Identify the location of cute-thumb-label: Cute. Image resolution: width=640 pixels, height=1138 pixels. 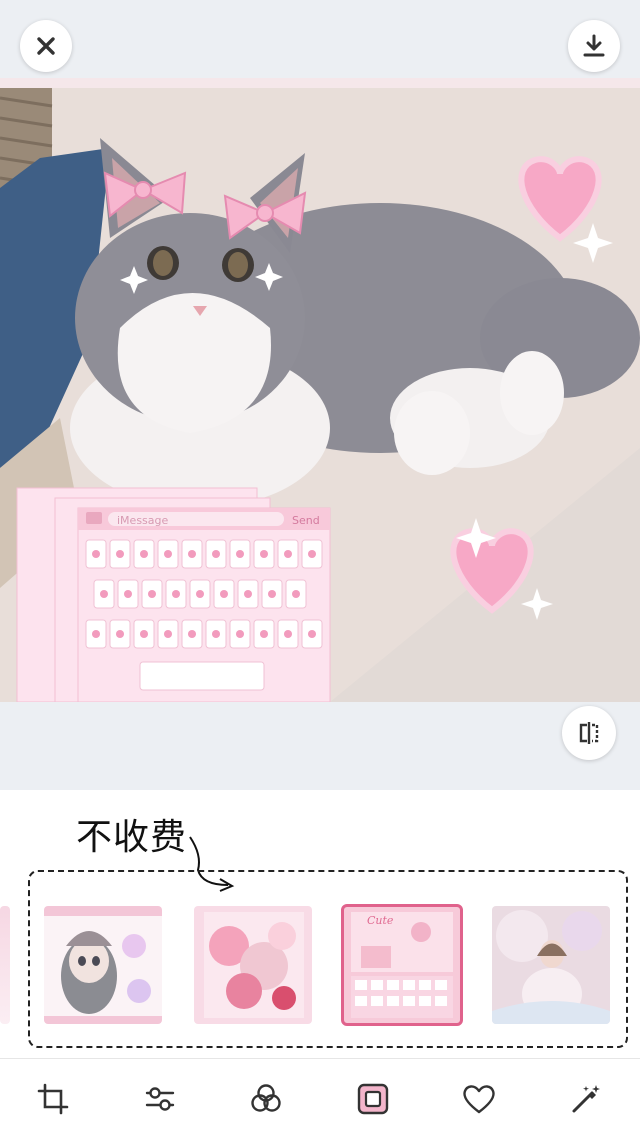
(380, 920).